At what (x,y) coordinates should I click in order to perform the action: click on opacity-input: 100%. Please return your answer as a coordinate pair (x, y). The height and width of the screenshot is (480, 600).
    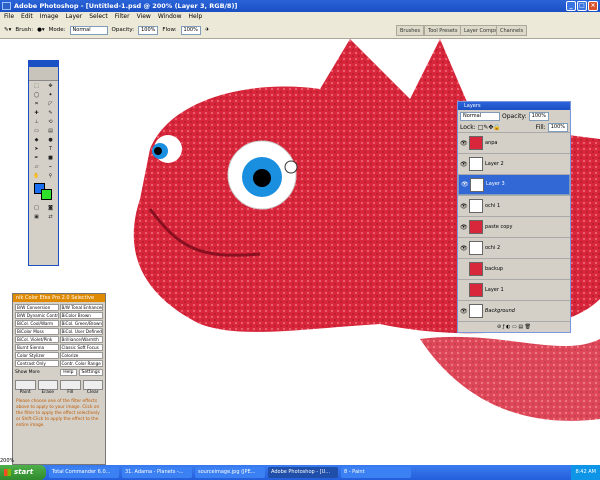
    Looking at the image, I should click on (148, 30).